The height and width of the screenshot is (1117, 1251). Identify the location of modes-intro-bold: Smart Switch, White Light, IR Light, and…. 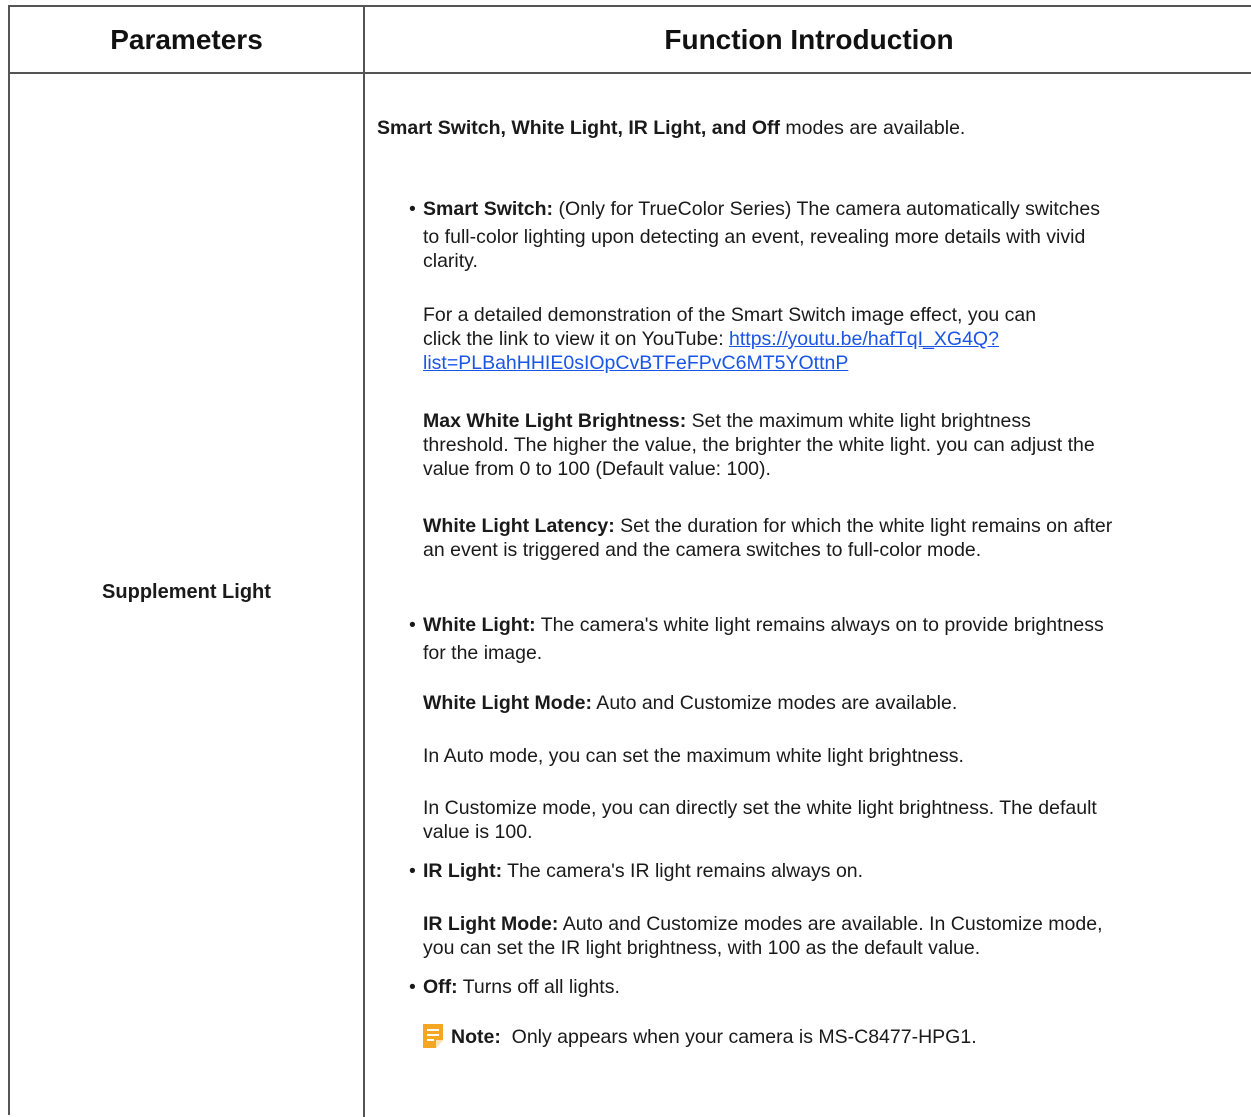
(578, 128).